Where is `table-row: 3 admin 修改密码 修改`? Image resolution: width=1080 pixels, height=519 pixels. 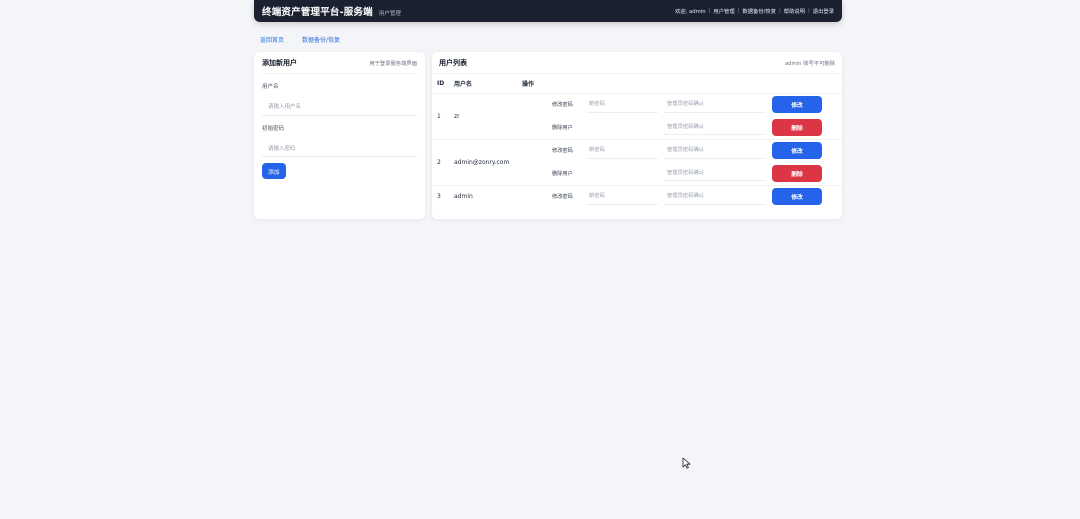 table-row: 3 admin 修改密码 修改 is located at coordinates (637, 196).